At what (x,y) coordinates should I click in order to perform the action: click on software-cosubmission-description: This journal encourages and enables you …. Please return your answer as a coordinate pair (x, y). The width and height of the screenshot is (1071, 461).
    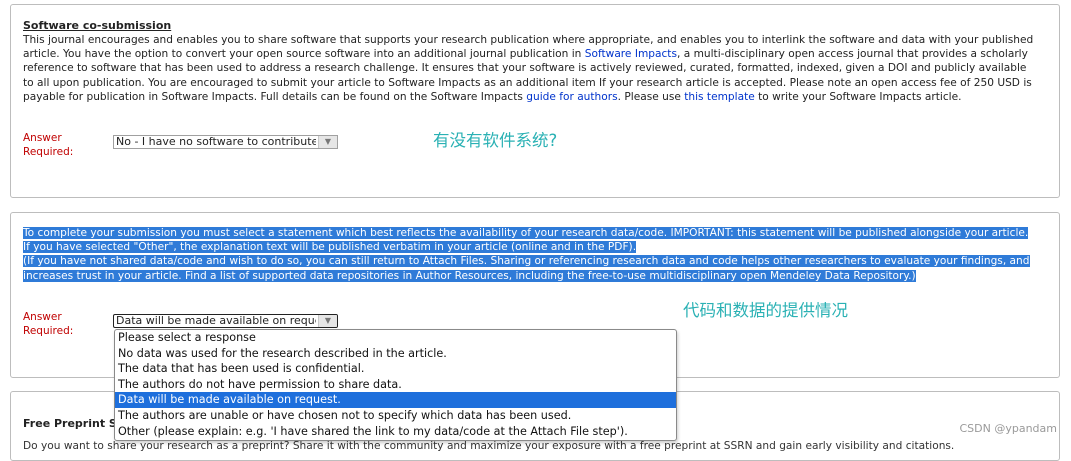
    Looking at the image, I should click on (528, 68).